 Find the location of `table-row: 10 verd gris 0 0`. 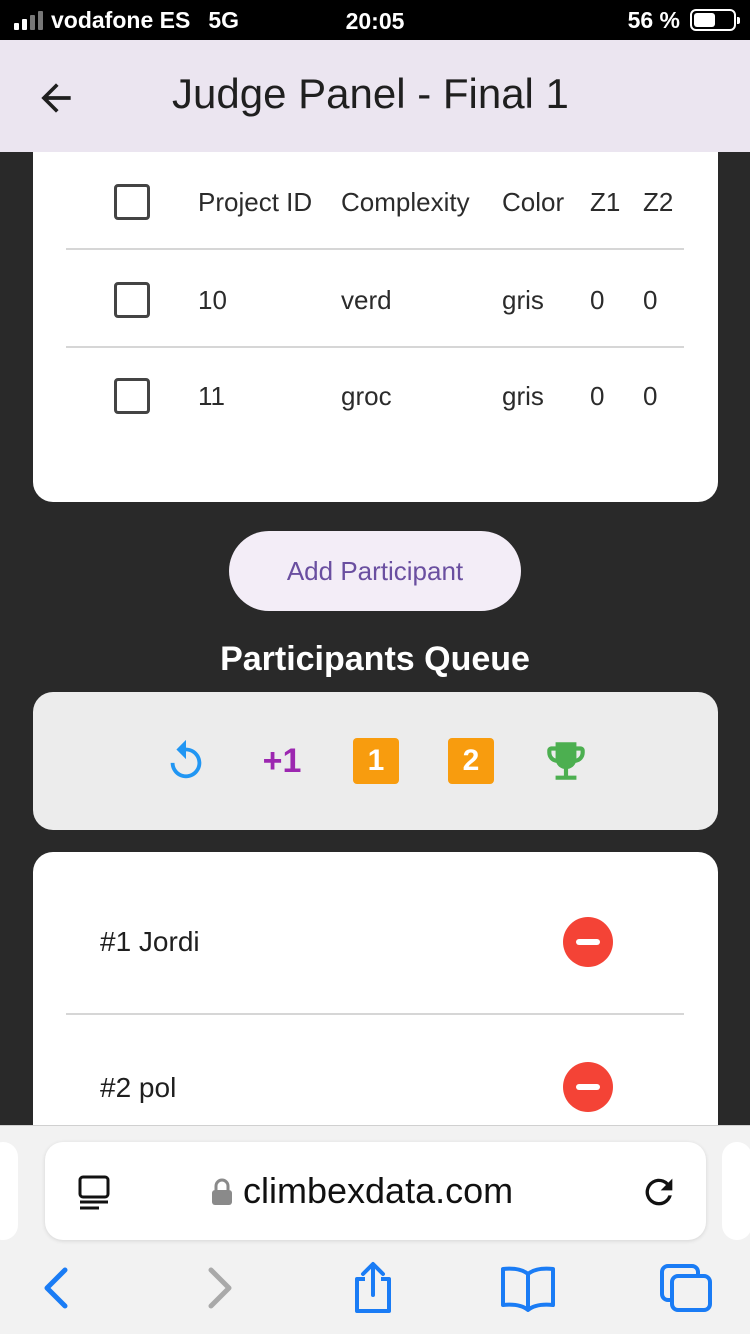

table-row: 10 verd gris 0 0 is located at coordinates (375, 300).